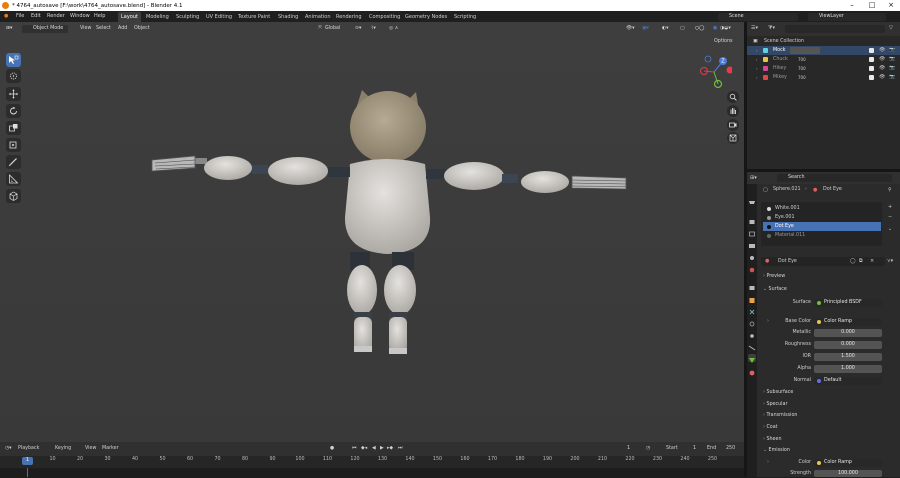  I want to click on properties-editor-type-icon: ⊞▾, so click(753, 178).